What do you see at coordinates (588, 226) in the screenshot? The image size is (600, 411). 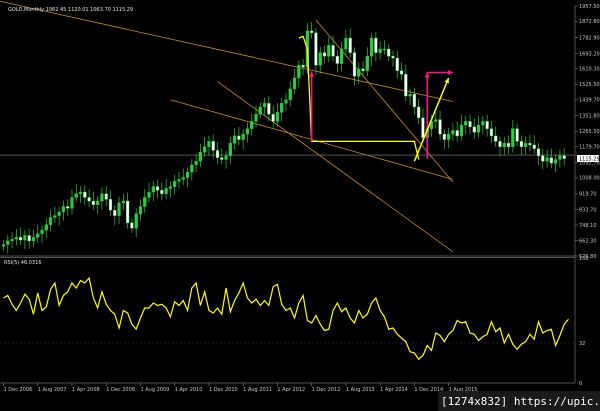 I see `price-tick-label: 748.10` at bounding box center [588, 226].